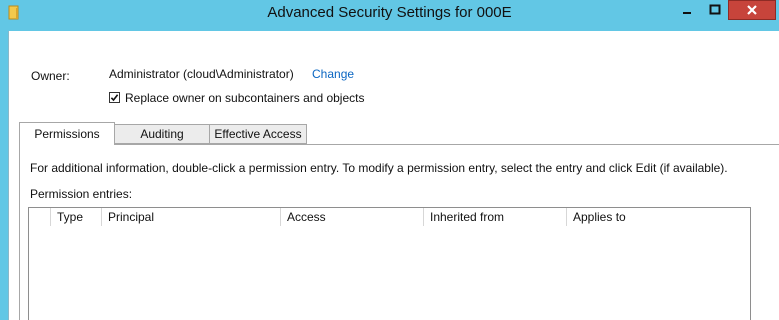  I want to click on tab-permissions: Permissions, so click(67, 133).